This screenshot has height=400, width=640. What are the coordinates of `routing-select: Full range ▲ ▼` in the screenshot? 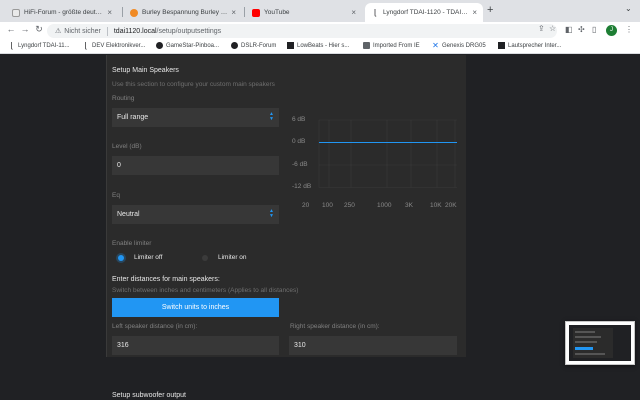 It's located at (195, 117).